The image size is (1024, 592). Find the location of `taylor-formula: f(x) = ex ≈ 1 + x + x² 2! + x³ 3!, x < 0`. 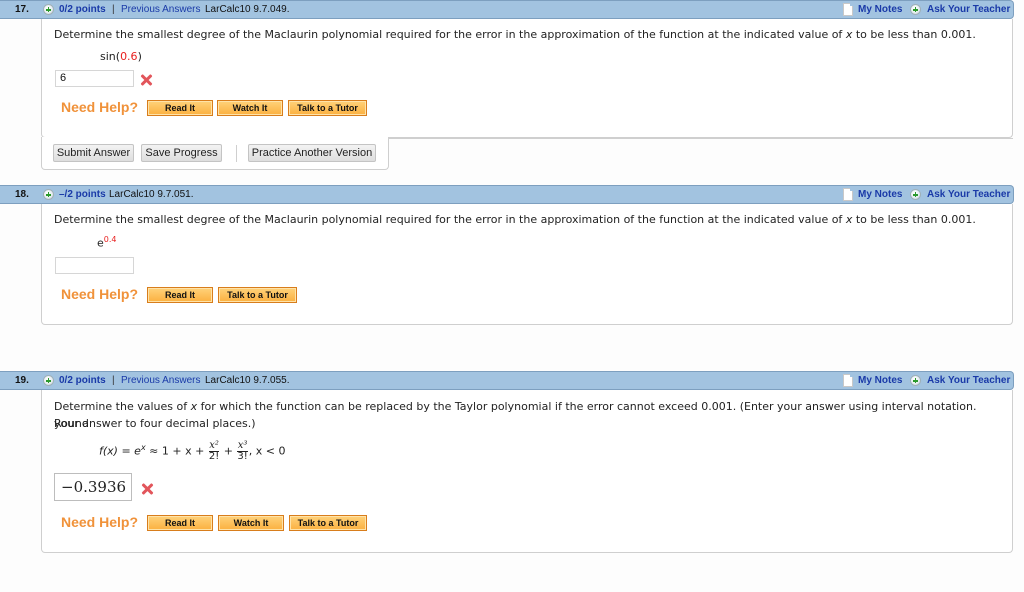

taylor-formula: f(x) = ex ≈ 1 + x + x² 2! + x³ 3!, x < 0 is located at coordinates (192, 450).